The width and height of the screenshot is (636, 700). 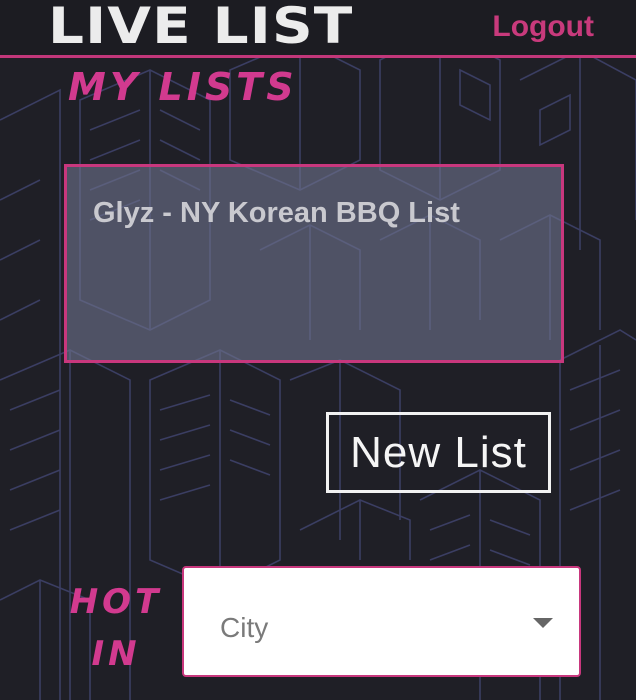 I want to click on hot-in-heading-line2: IN, so click(x=116, y=654).